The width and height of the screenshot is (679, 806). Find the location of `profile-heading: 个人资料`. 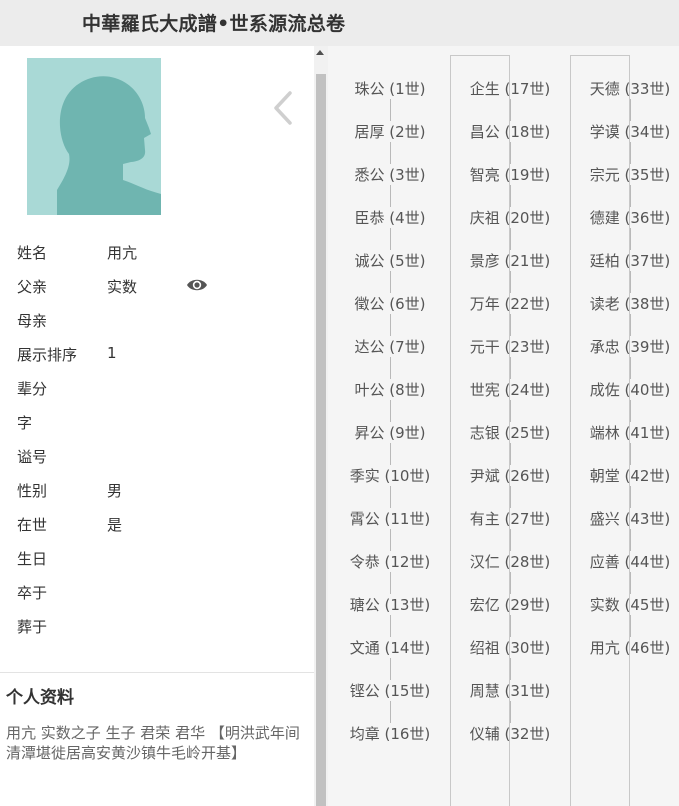

profile-heading: 个人资料 is located at coordinates (40, 698).